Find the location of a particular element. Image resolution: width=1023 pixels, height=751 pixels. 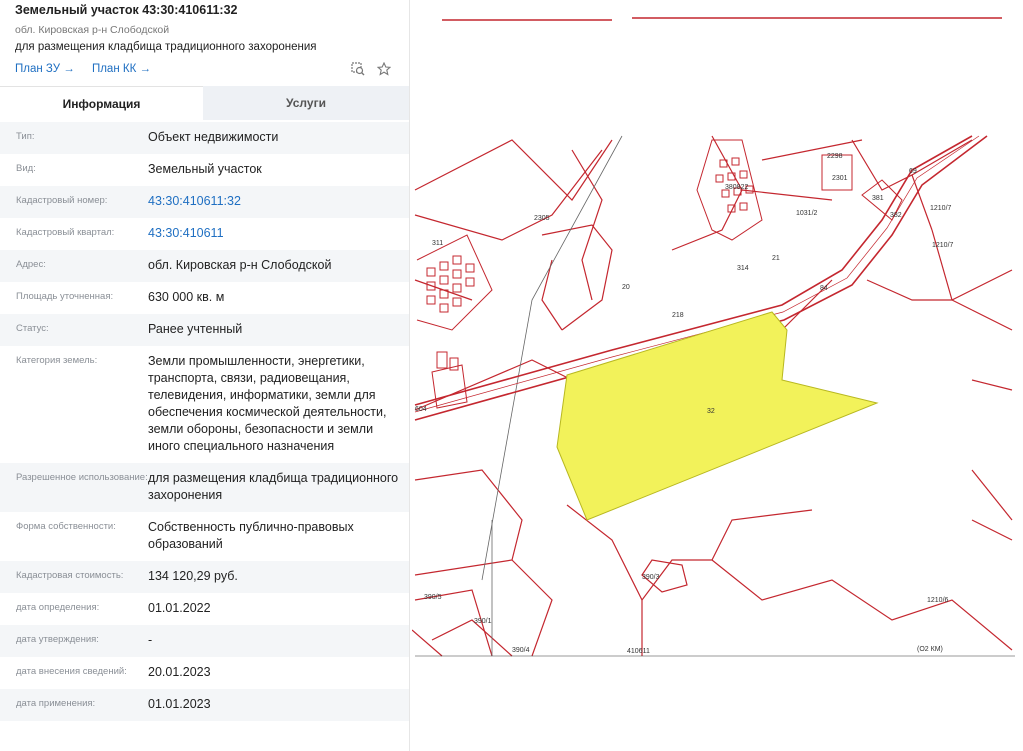

row-status: Статус: Ранее учтенный is located at coordinates (204, 330).